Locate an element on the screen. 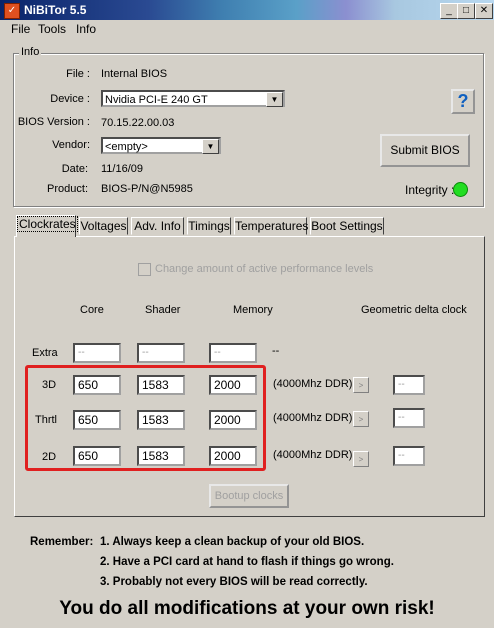 The image size is (494, 628). row-2d-arrow-button: > is located at coordinates (361, 459).